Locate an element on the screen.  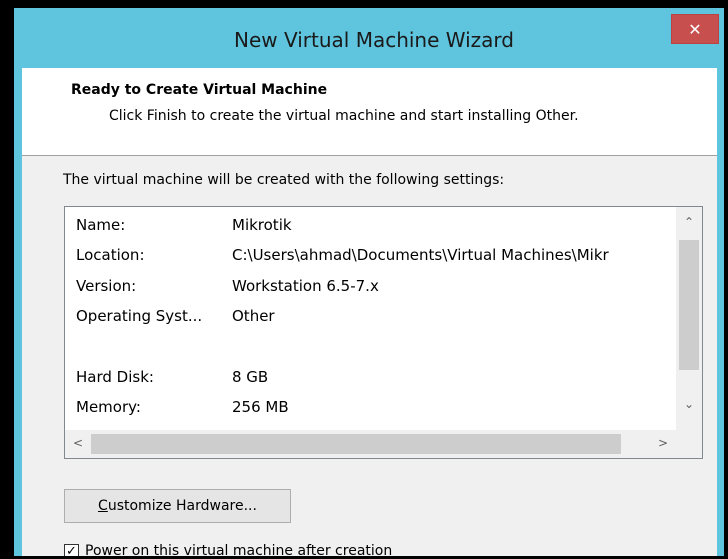
scroll-down-icon: ⌄ is located at coordinates (689, 404).